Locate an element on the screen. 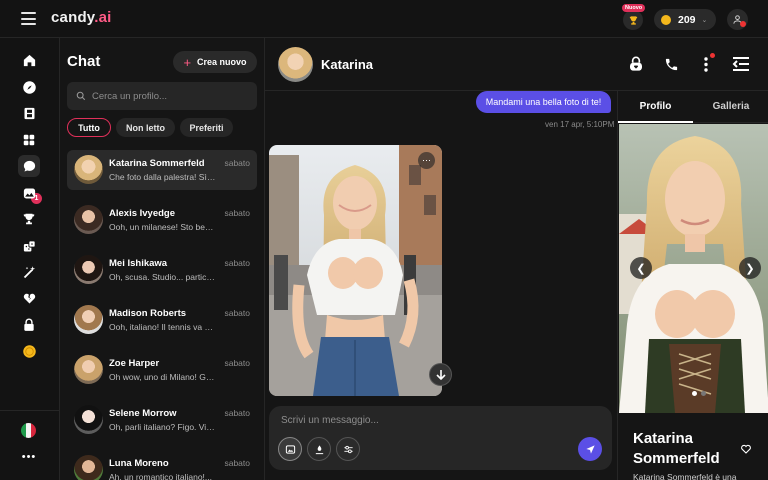 The height and width of the screenshot is (480, 768). app-logo: candy.ai is located at coordinates (81, 17).